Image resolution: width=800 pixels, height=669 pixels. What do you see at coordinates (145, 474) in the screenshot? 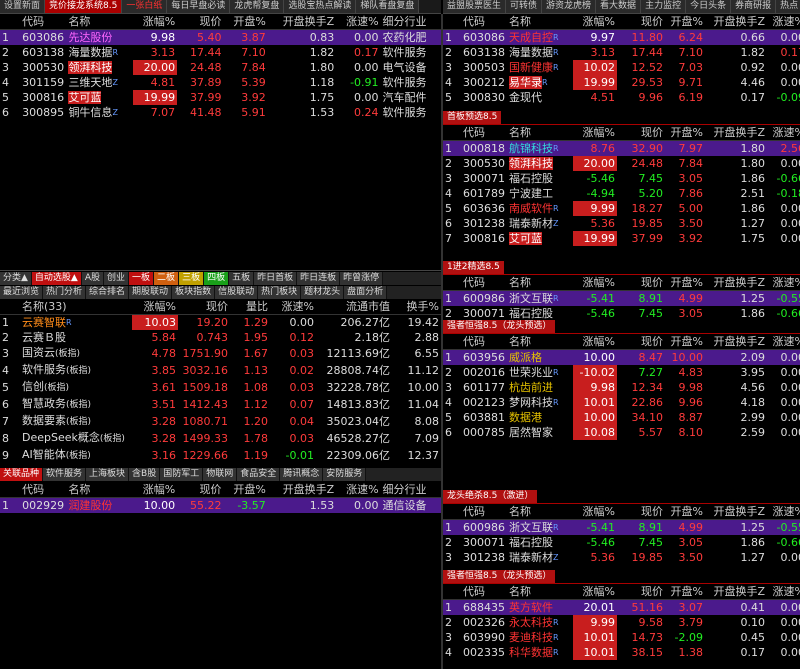
I see `filter-button-related_tabs-3: 含B股` at bounding box center [145, 474].